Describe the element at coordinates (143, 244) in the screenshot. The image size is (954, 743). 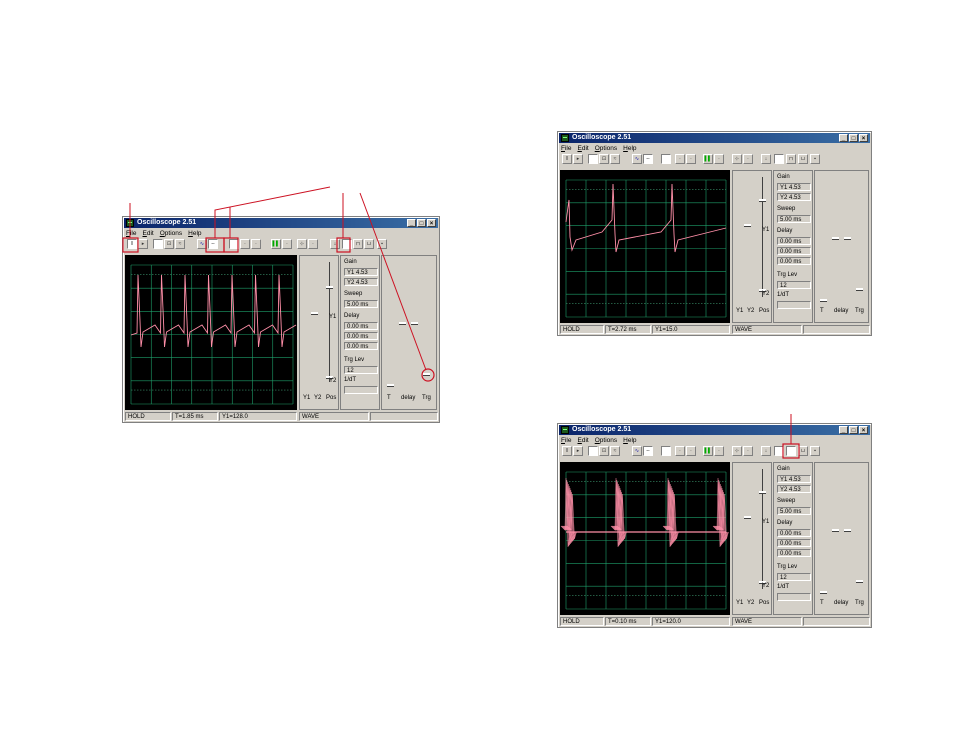
I see `run-button: ▸` at that location.